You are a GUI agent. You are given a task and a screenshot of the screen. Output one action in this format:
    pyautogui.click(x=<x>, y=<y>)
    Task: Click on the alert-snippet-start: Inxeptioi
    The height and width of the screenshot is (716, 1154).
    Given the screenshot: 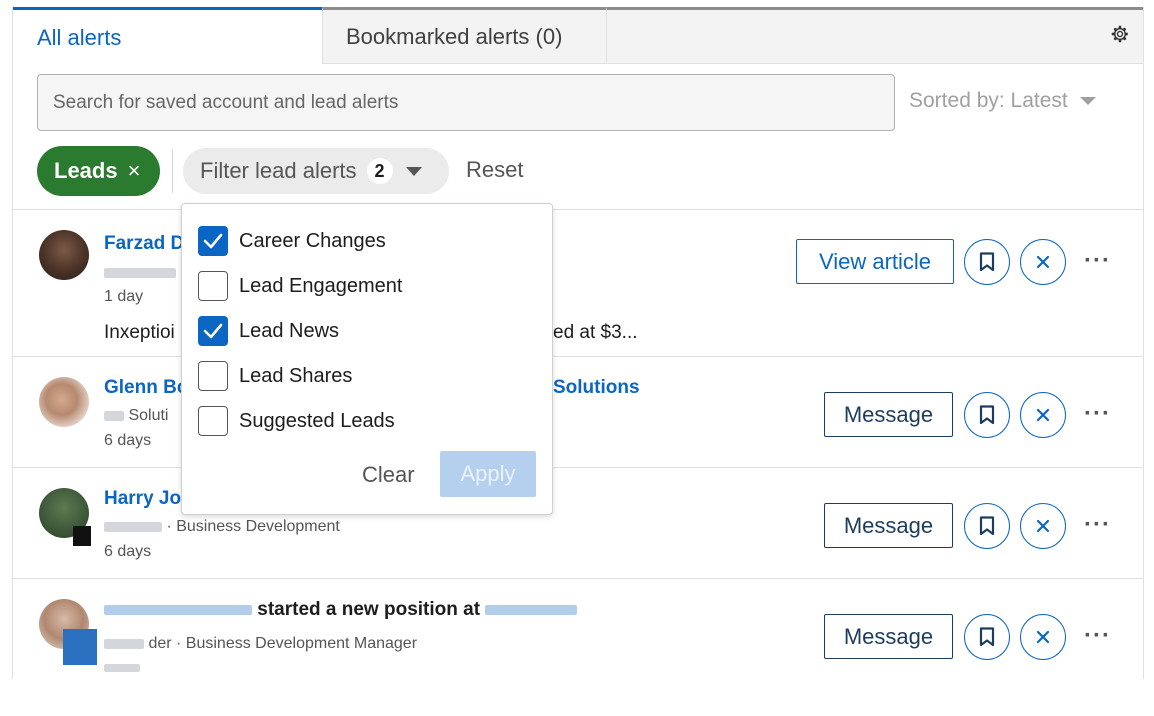 What is the action you would take?
    pyautogui.click(x=139, y=332)
    